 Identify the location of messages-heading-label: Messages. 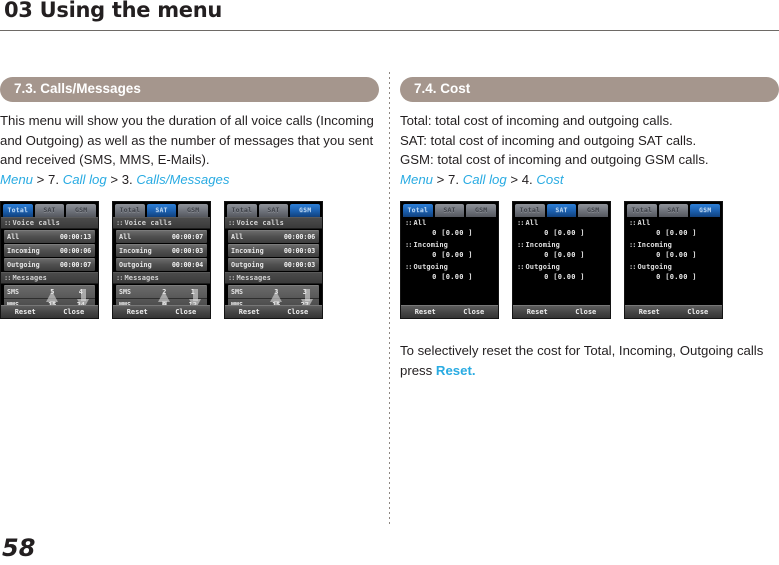
(253, 278).